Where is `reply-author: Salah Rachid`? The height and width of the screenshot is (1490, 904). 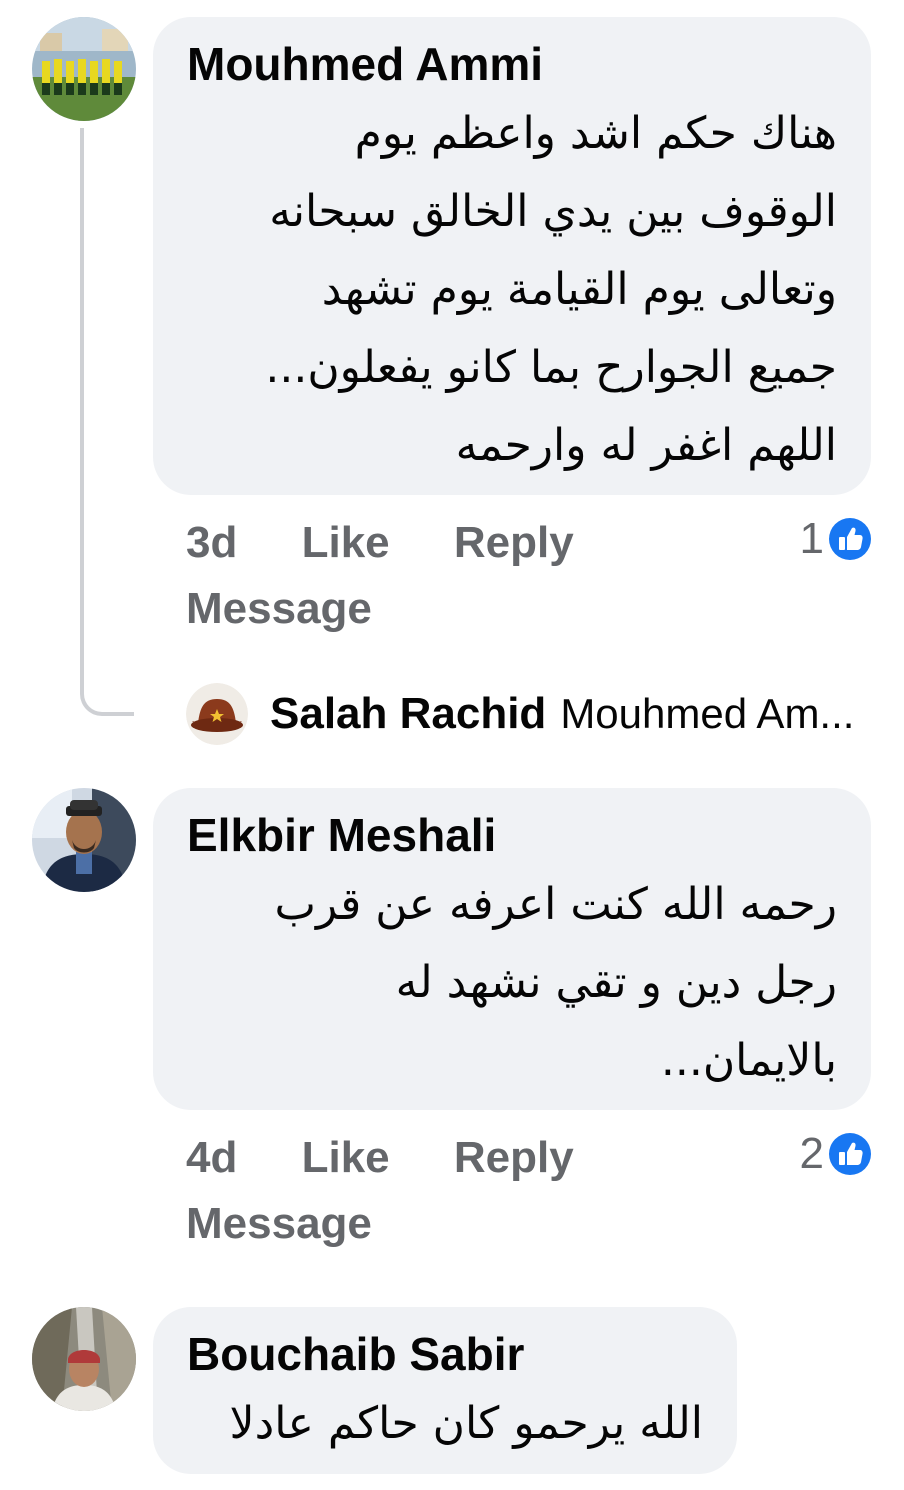 reply-author: Salah Rachid is located at coordinates (408, 714).